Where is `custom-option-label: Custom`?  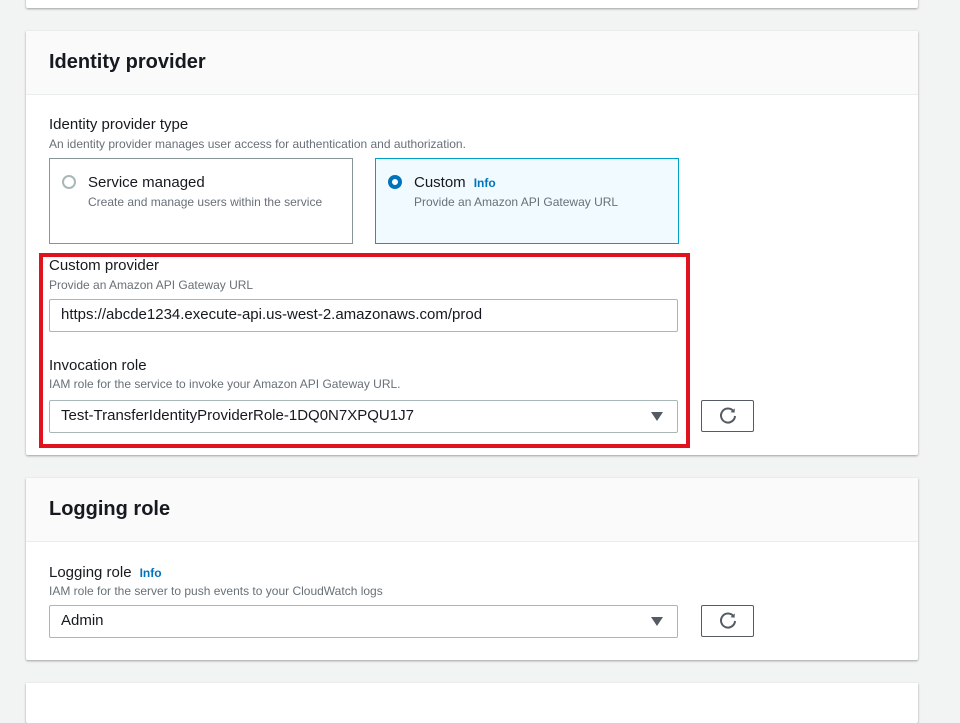 custom-option-label: Custom is located at coordinates (440, 182).